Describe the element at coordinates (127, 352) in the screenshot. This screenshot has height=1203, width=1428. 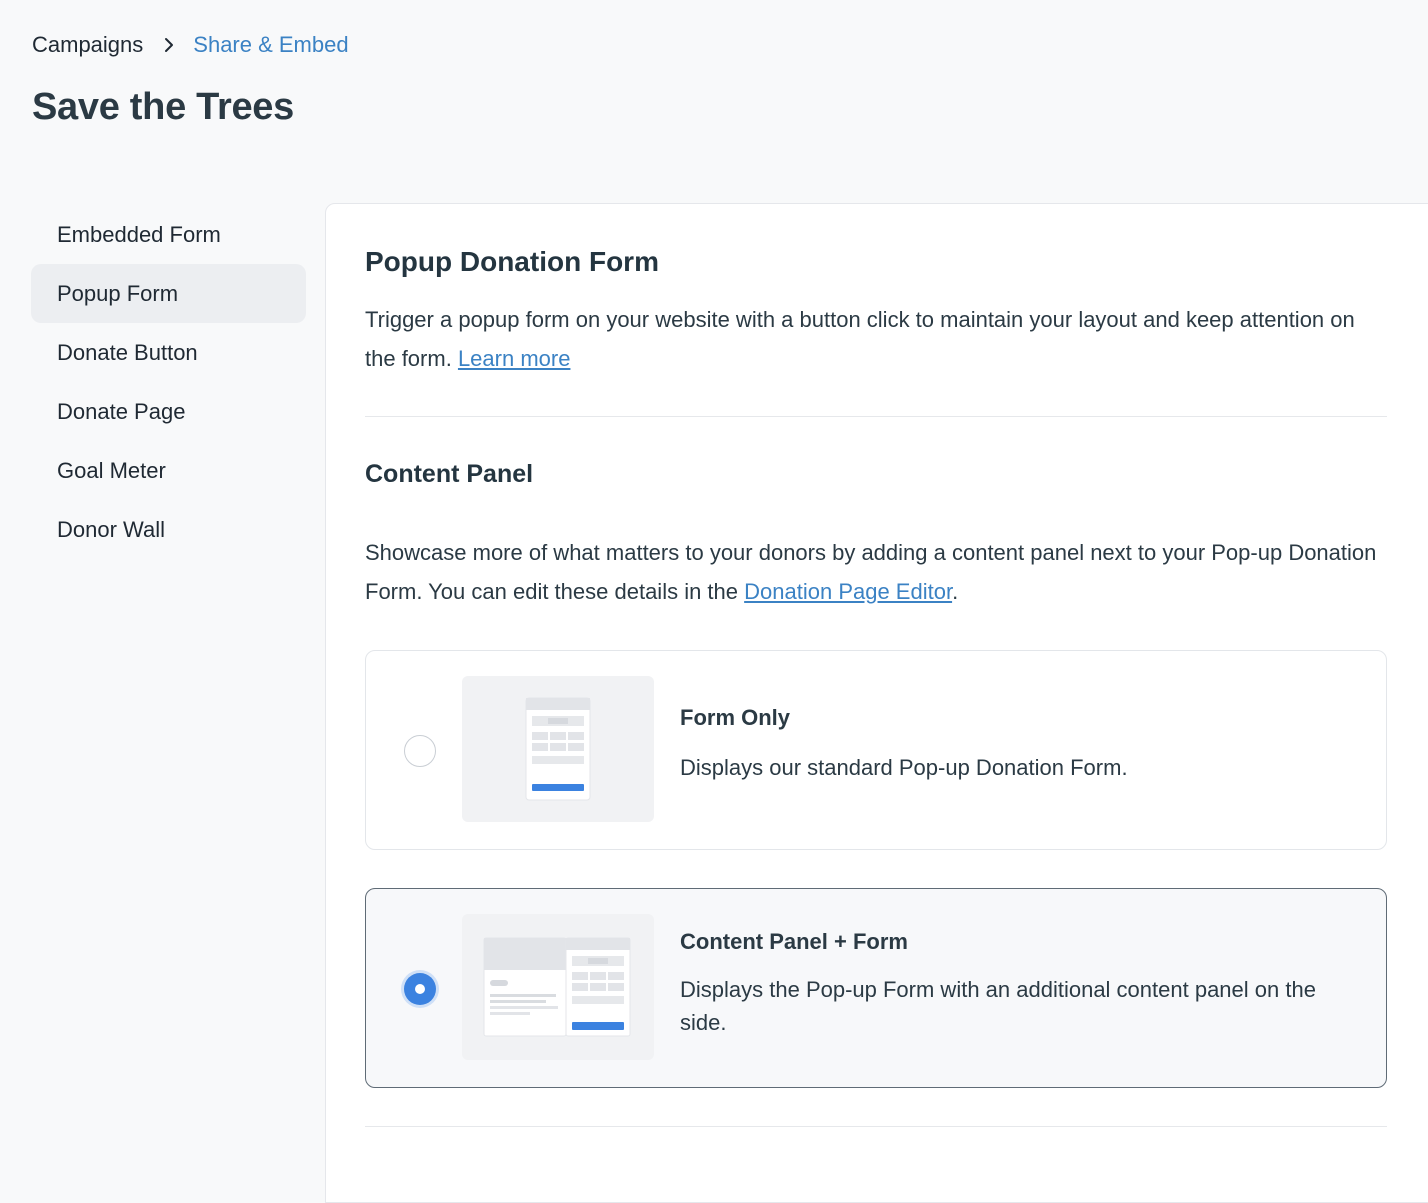
I see `sidebar-item-label: Donate Button` at that location.